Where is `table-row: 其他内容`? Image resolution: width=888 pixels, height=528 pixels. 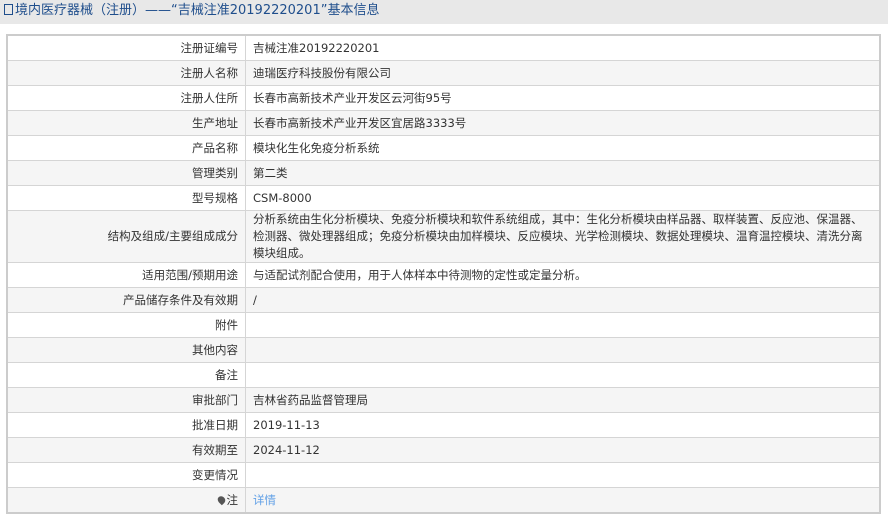
table-row: 其他内容 is located at coordinates (443, 350).